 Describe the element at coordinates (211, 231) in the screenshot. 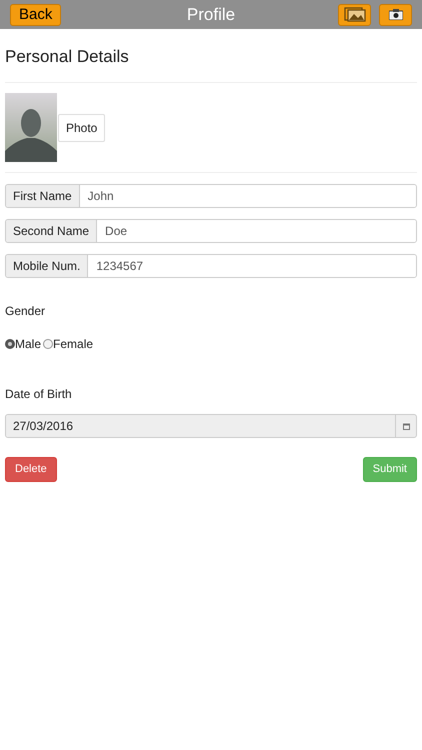

I see `input-field: Second Name Doe` at that location.